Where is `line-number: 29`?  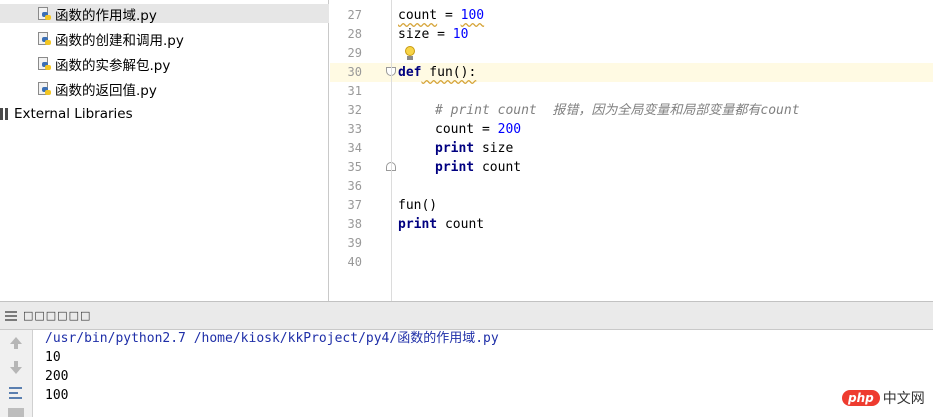 line-number: 29 is located at coordinates (354, 53).